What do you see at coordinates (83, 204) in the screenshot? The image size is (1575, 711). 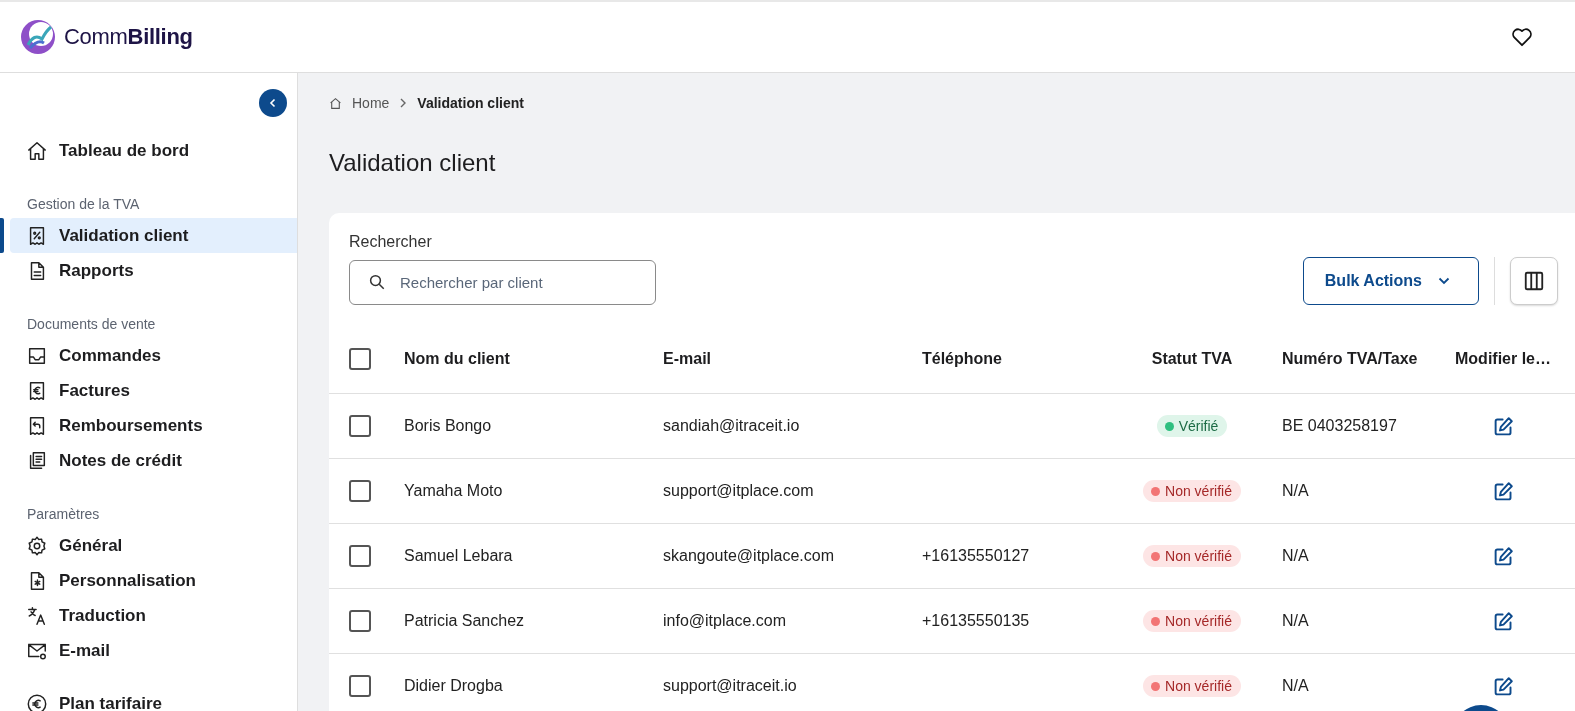 I see `section-heading: Gestion de la TVA` at bounding box center [83, 204].